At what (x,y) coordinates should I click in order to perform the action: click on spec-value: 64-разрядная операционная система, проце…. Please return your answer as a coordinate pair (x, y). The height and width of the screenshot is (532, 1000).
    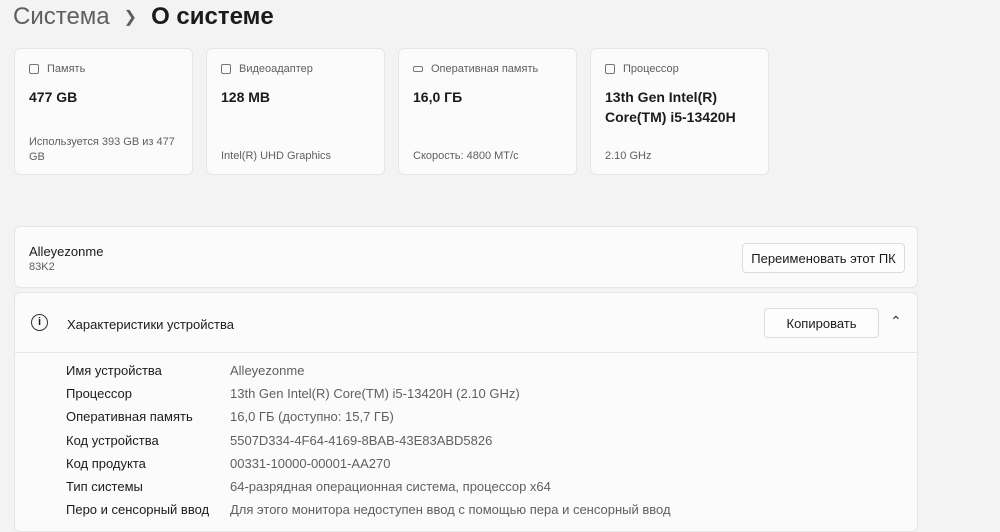
    Looking at the image, I should click on (390, 486).